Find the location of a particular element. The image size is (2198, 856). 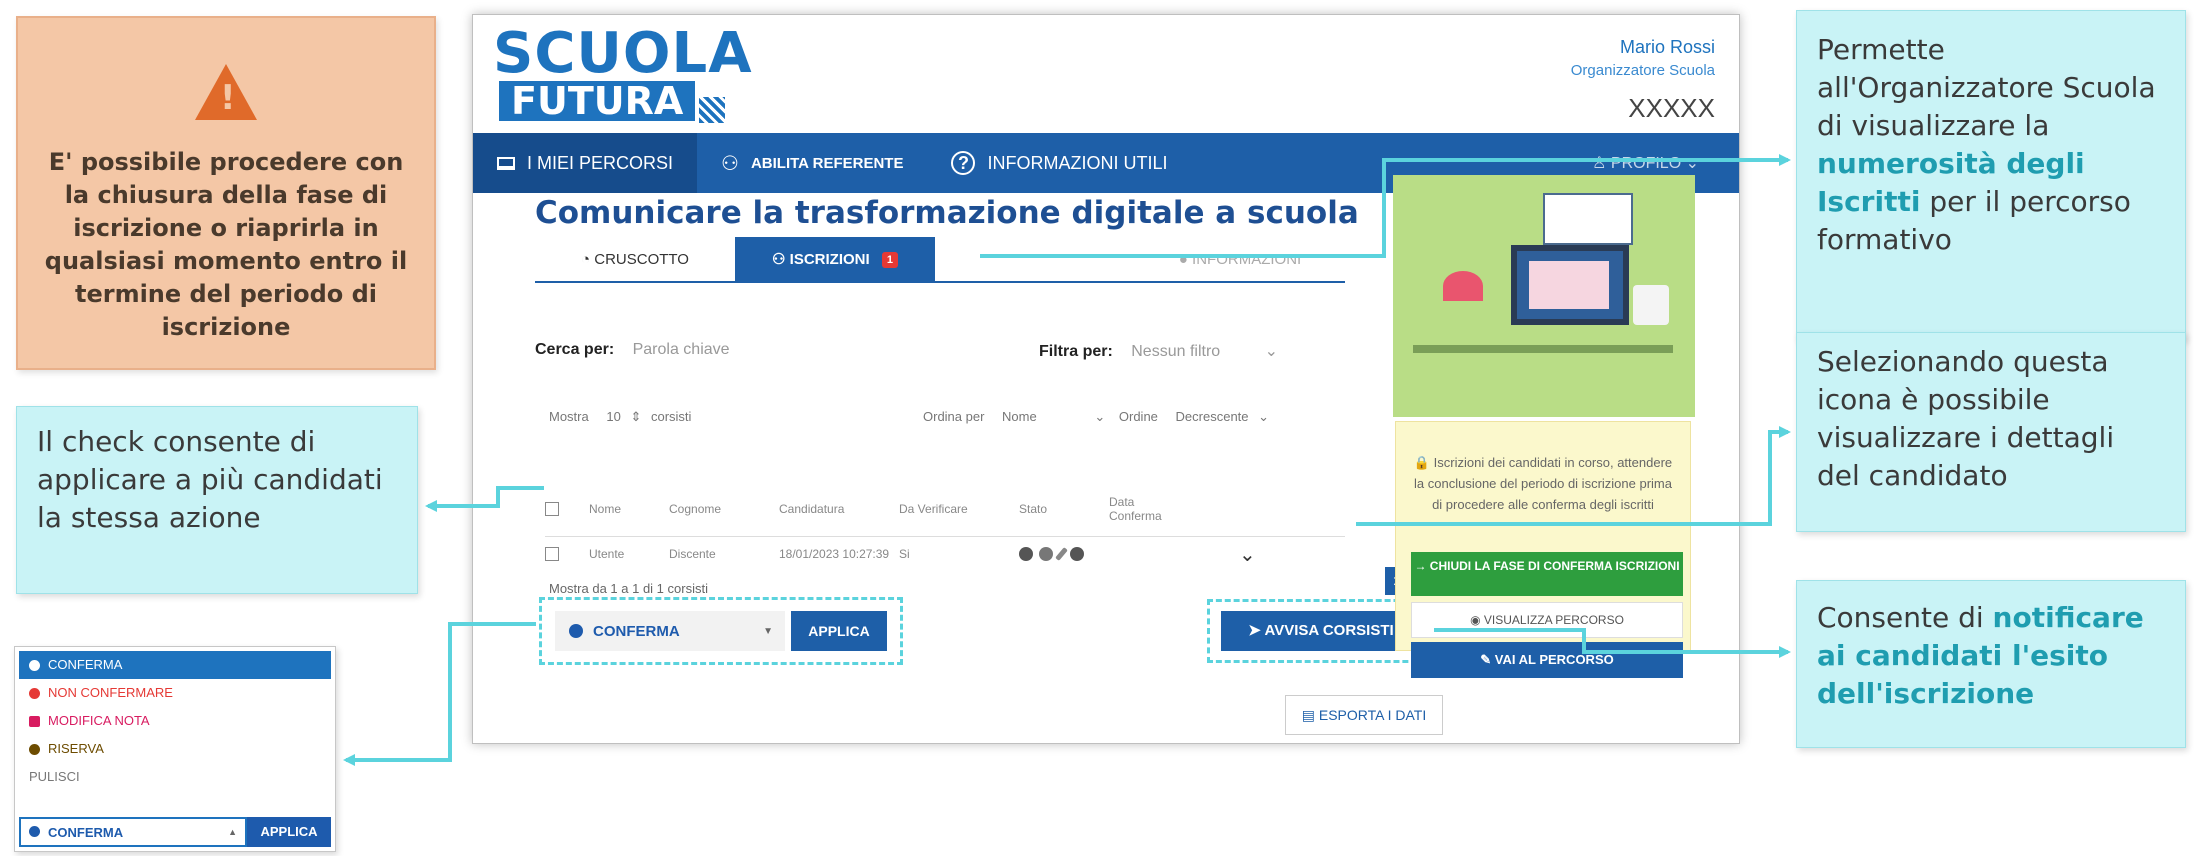

sort-icon: ⇕ is located at coordinates (636, 416).